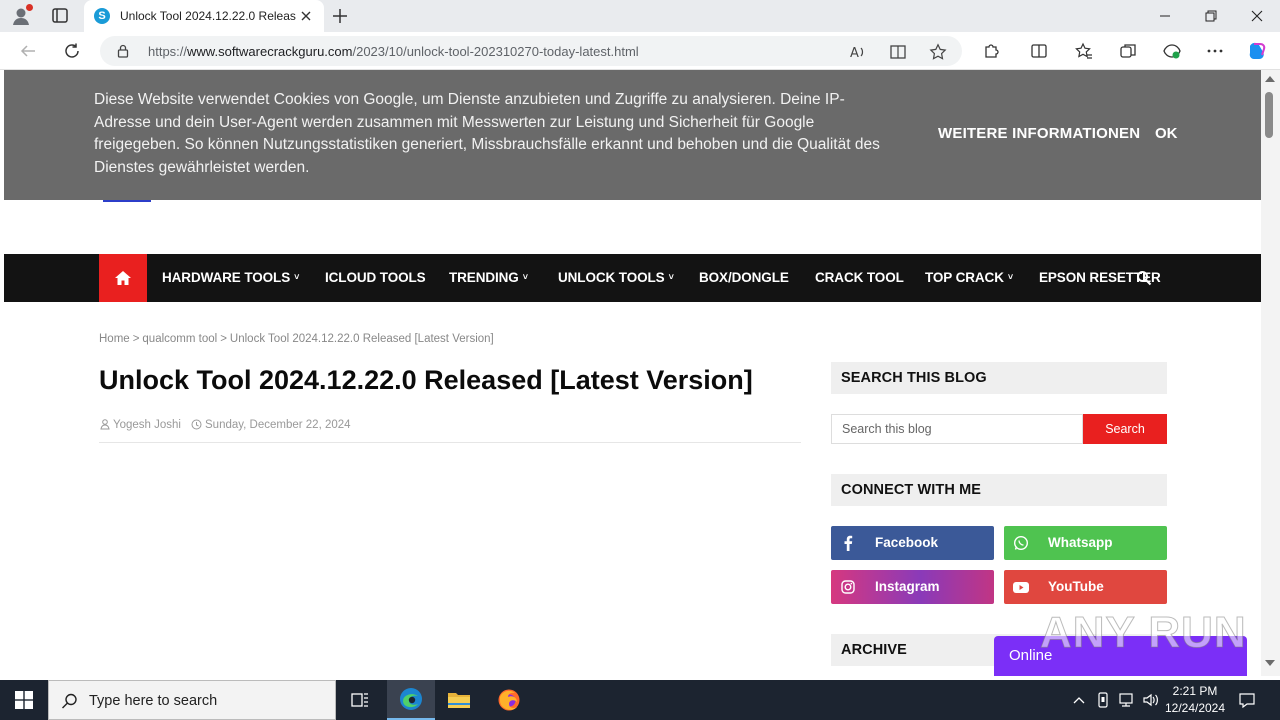  What do you see at coordinates (854, 53) in the screenshot?
I see `svg-text: A` at bounding box center [854, 53].